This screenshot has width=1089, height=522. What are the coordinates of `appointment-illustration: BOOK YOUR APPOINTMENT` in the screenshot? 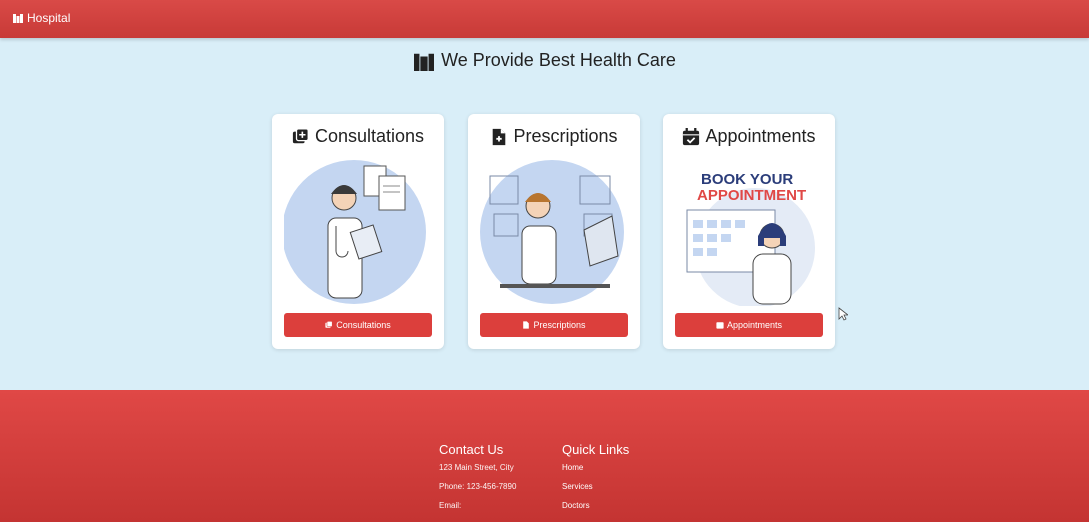 It's located at (749, 232).